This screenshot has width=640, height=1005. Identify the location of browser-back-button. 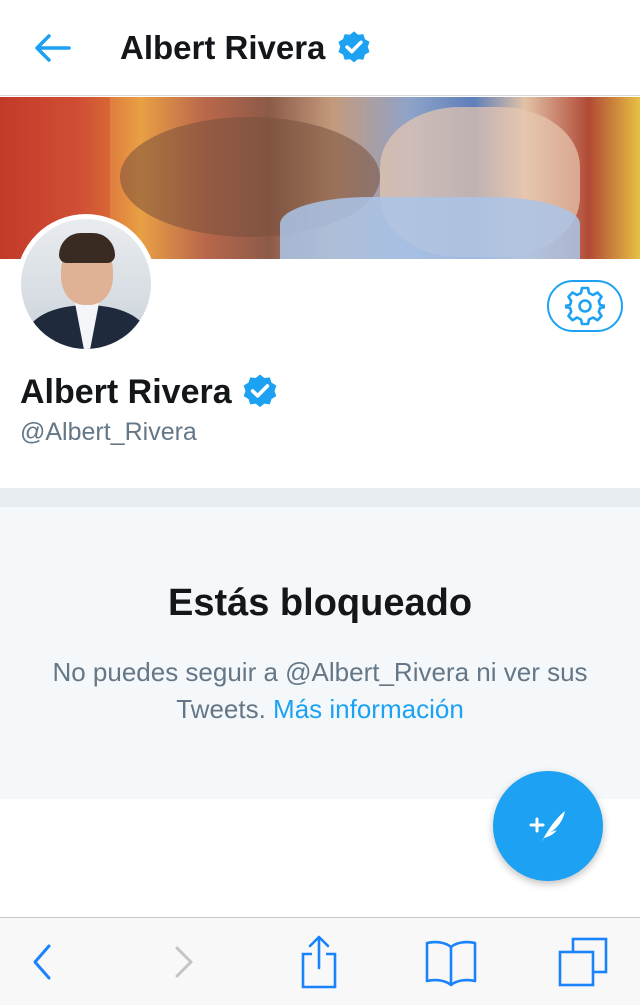
(43, 962).